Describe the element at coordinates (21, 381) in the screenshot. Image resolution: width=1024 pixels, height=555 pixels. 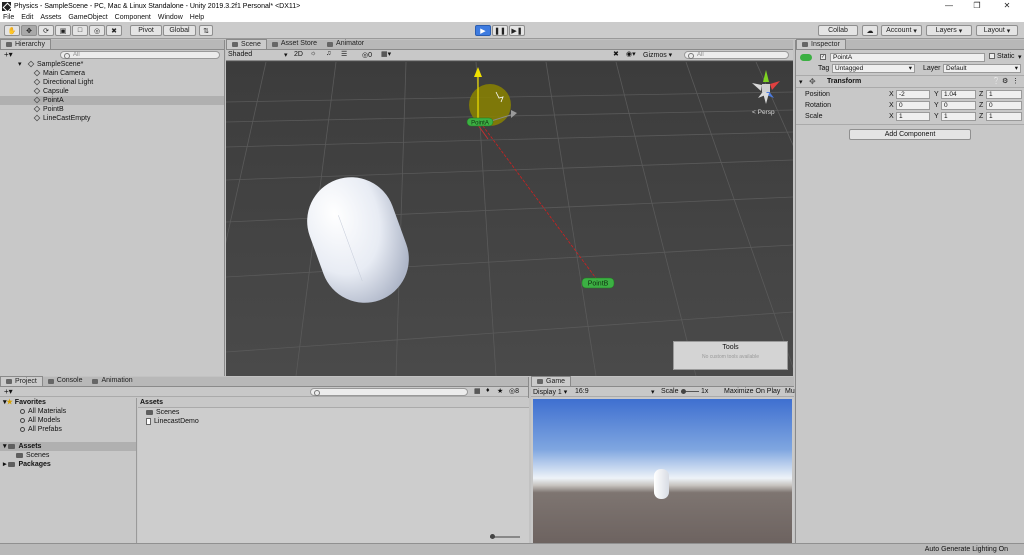
I see `tab-project: Project` at that location.